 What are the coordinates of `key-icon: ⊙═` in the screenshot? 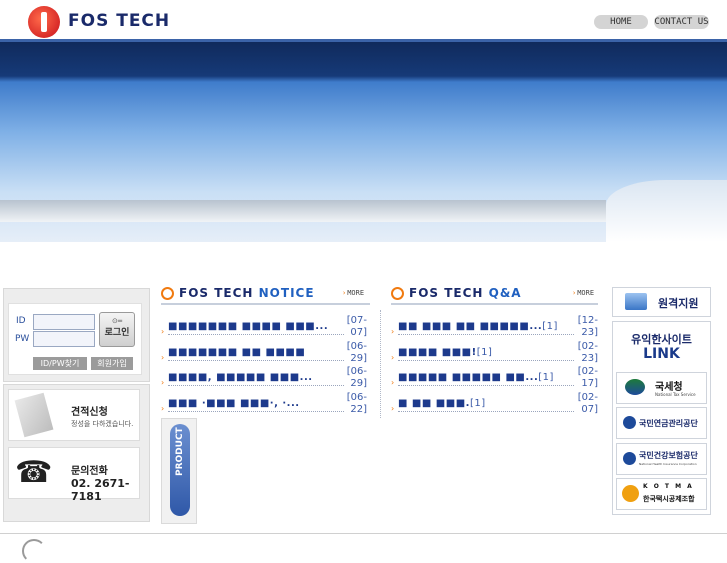 It's located at (117, 321).